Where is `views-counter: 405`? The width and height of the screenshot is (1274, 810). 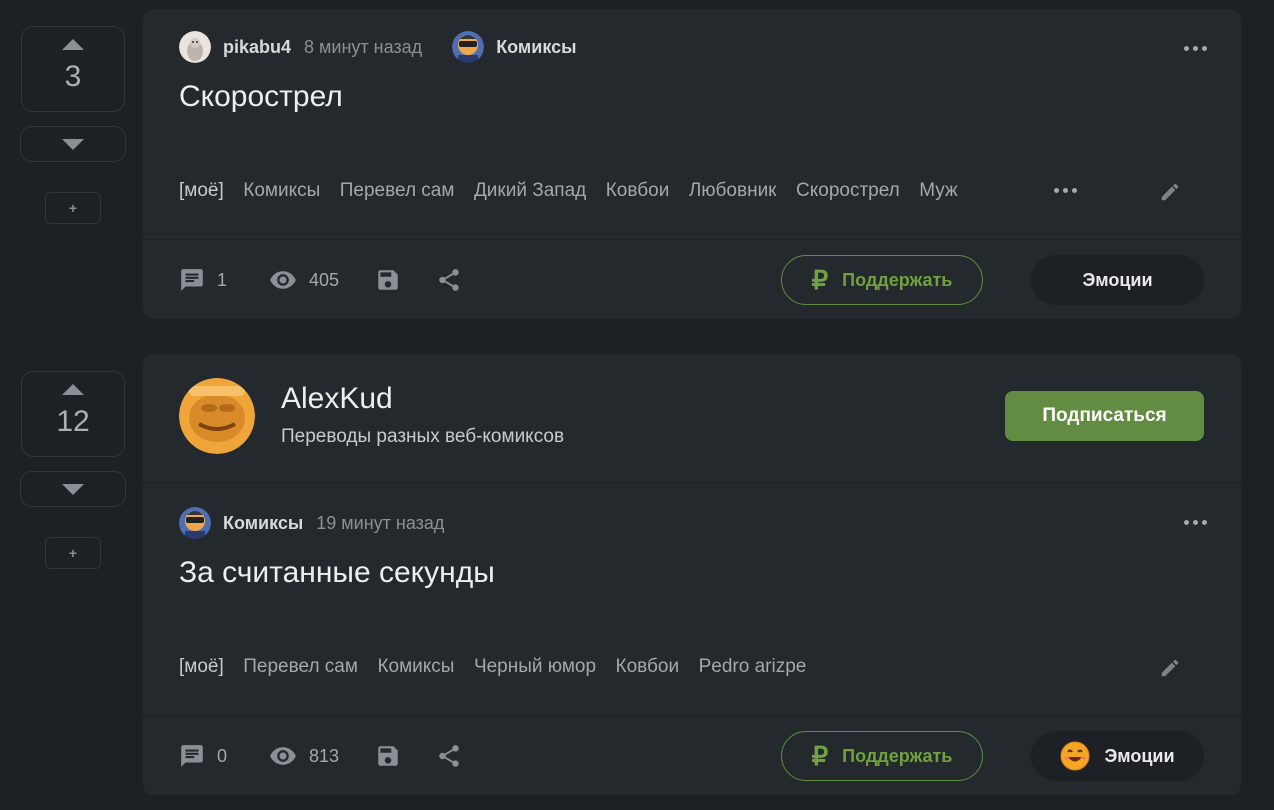
views-counter: 405 is located at coordinates (304, 280).